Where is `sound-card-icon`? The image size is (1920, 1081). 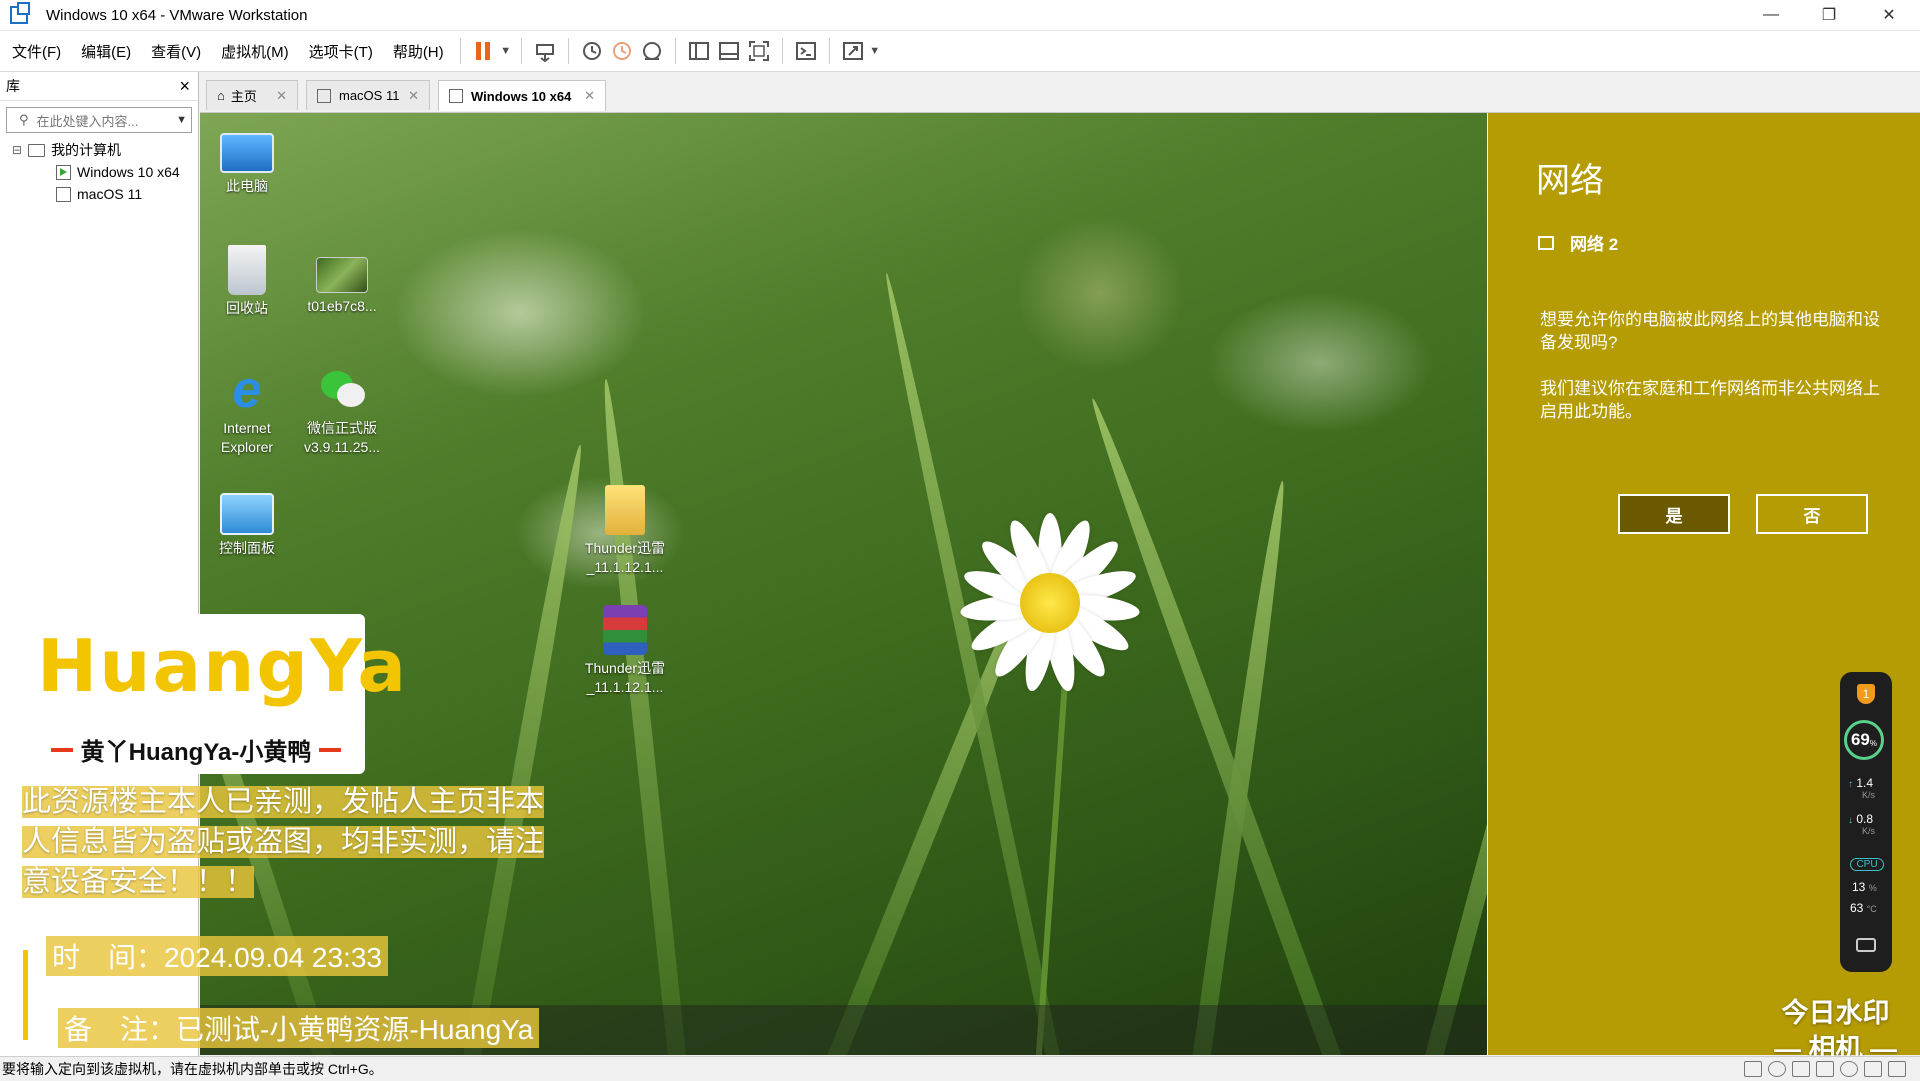
sound-card-icon is located at coordinates (1825, 1069).